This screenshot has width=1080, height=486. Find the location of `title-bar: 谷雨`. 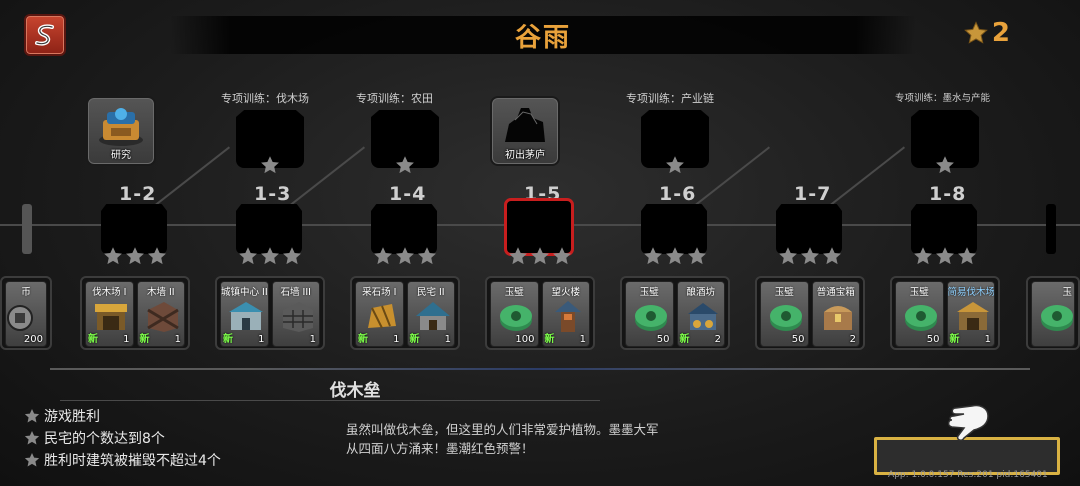

title-bar: 谷雨 is located at coordinates (543, 35).